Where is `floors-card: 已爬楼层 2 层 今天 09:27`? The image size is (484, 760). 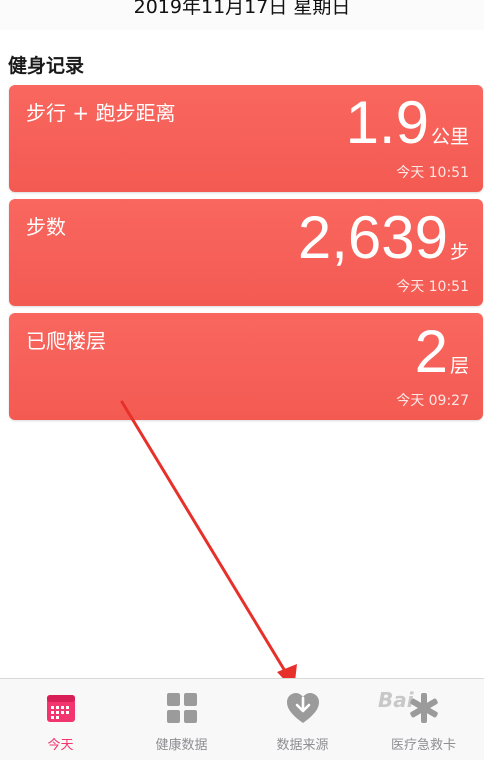 floors-card: 已爬楼层 2 层 今天 09:27 is located at coordinates (246, 366).